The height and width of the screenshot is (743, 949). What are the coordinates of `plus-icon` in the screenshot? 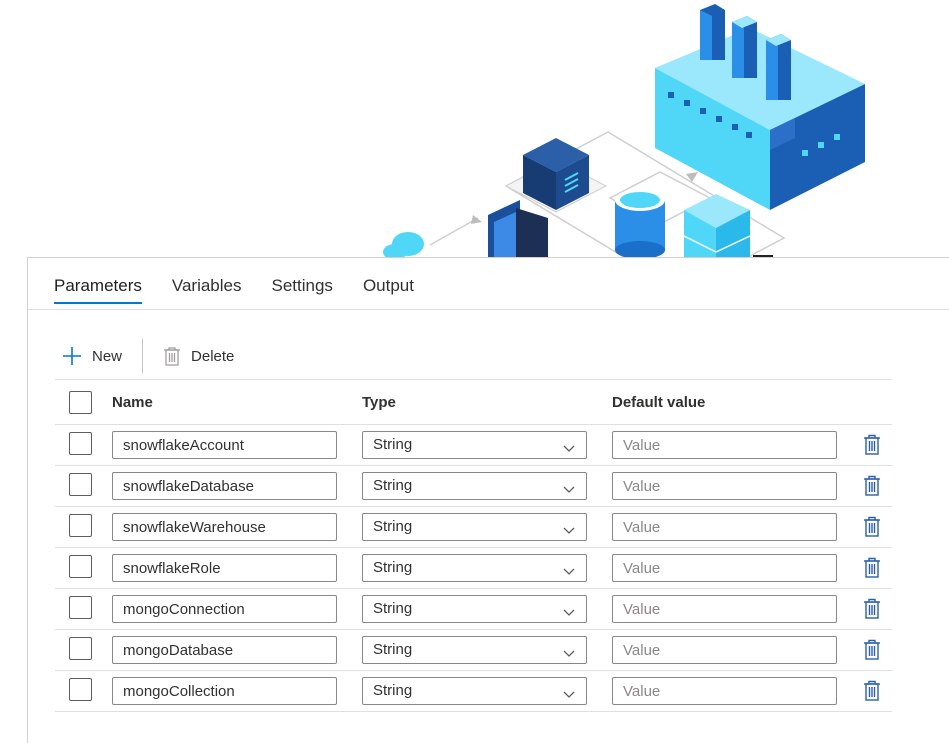 It's located at (72, 356).